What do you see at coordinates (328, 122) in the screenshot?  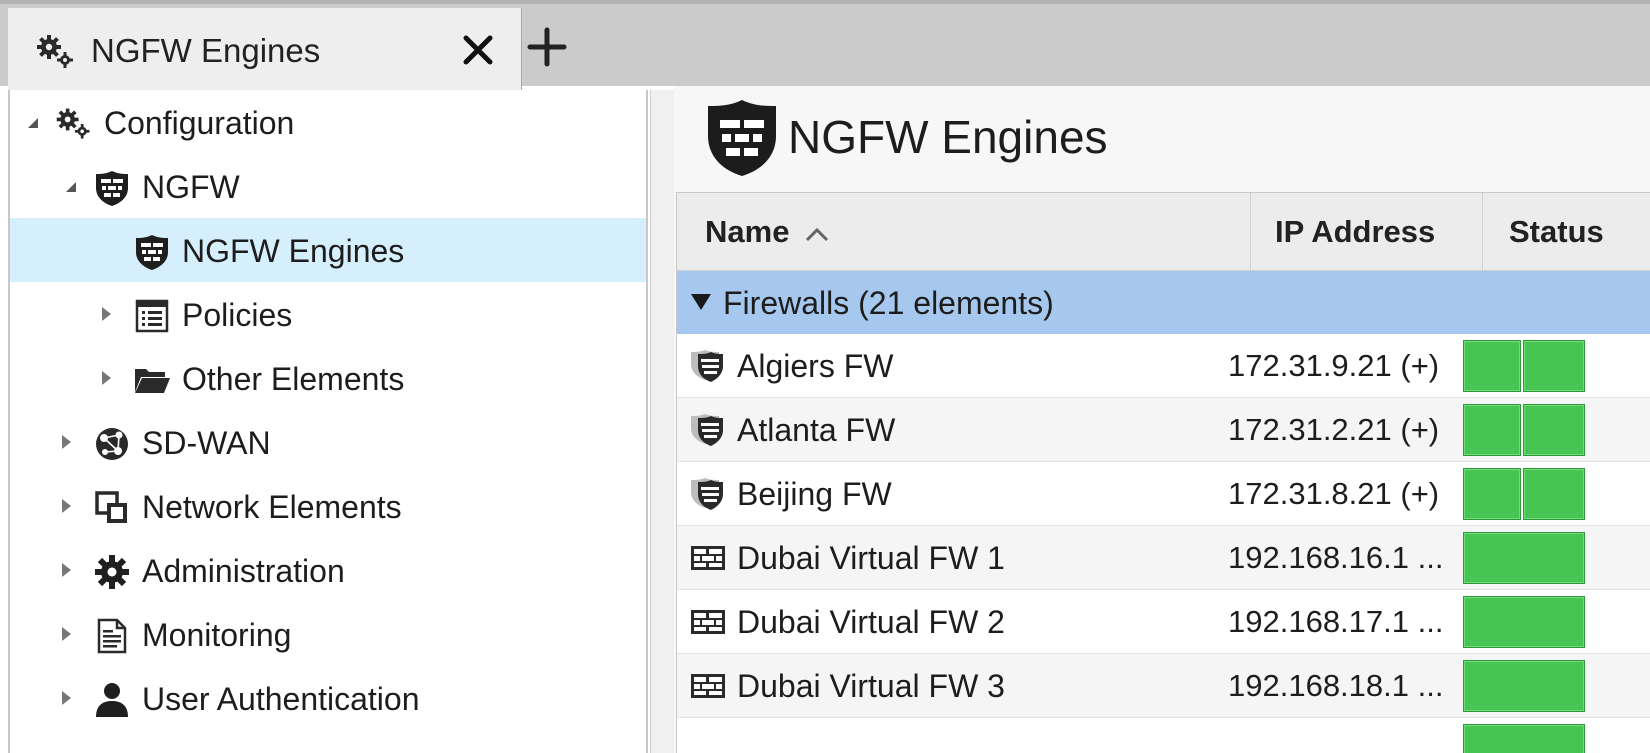 I see `tree-item-configuration: Configuration` at bounding box center [328, 122].